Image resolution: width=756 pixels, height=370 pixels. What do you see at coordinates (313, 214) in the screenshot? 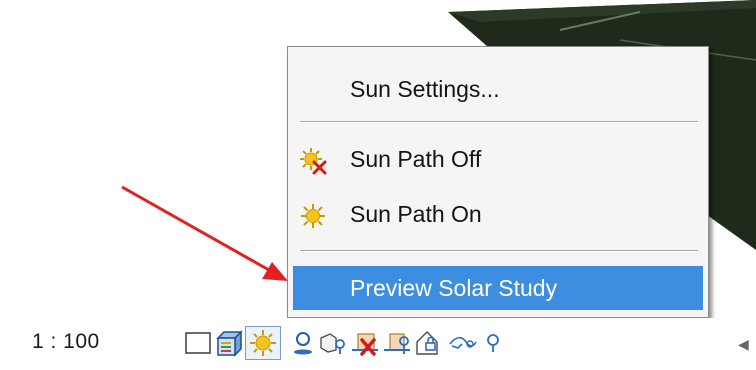
I see `sun-icon` at bounding box center [313, 214].